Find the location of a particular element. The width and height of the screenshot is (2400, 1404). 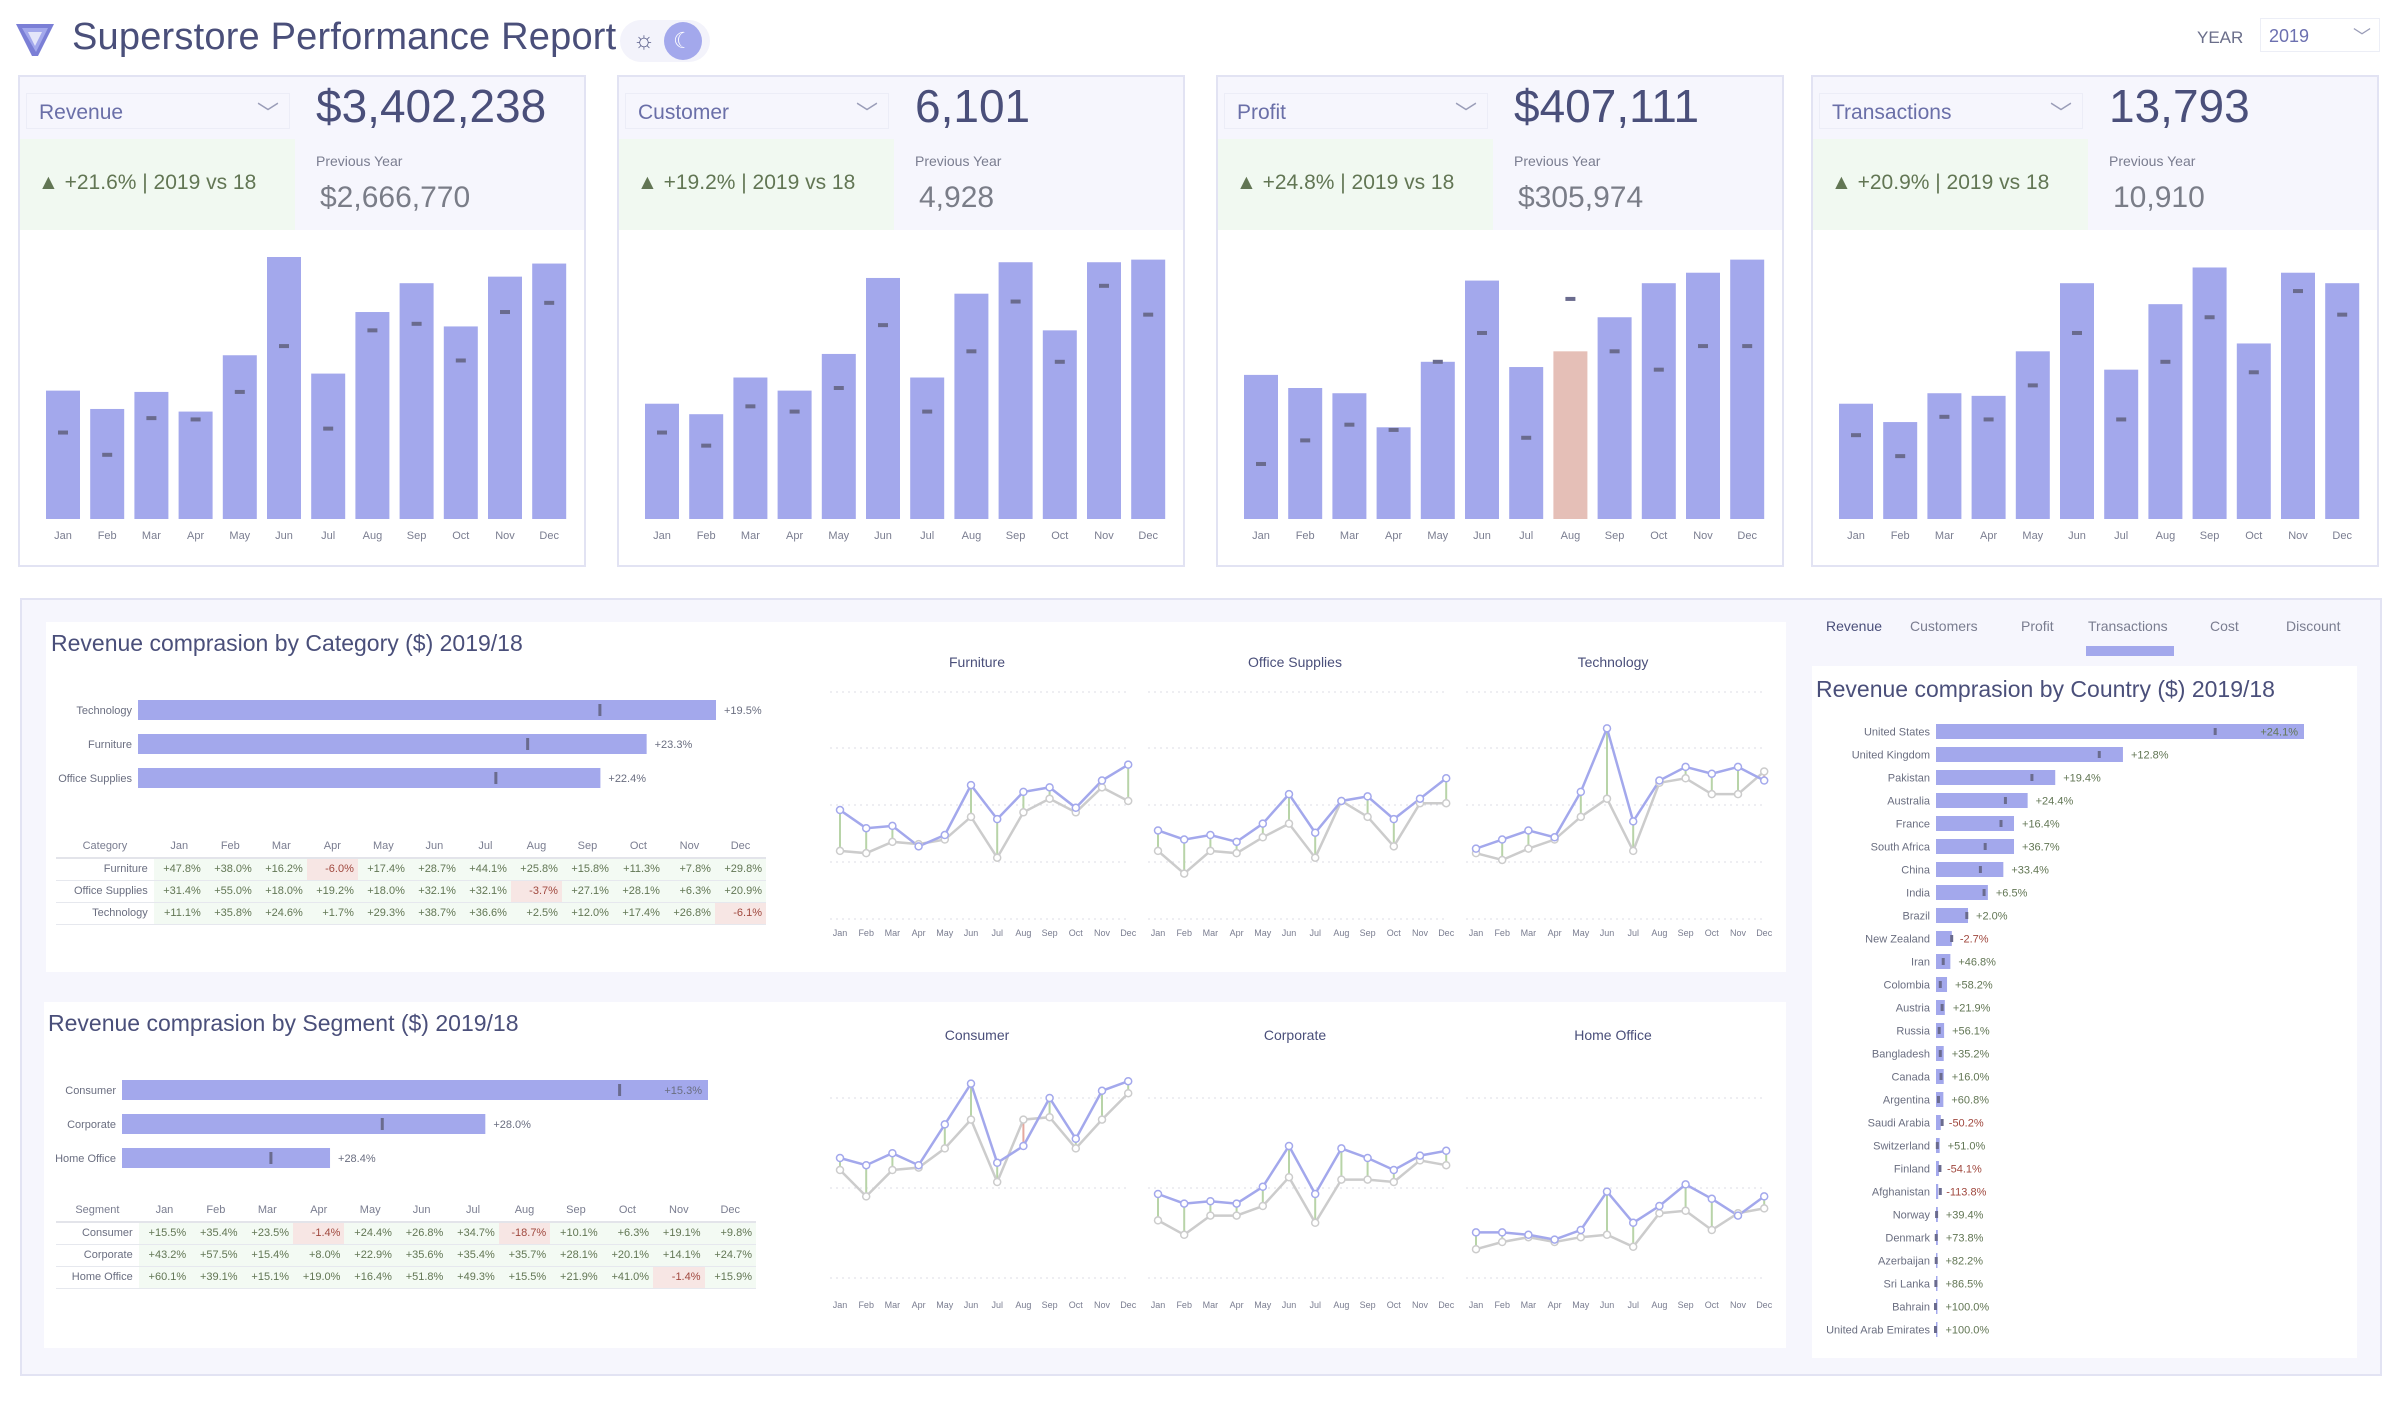

year-label: YEAR is located at coordinates (2220, 37).